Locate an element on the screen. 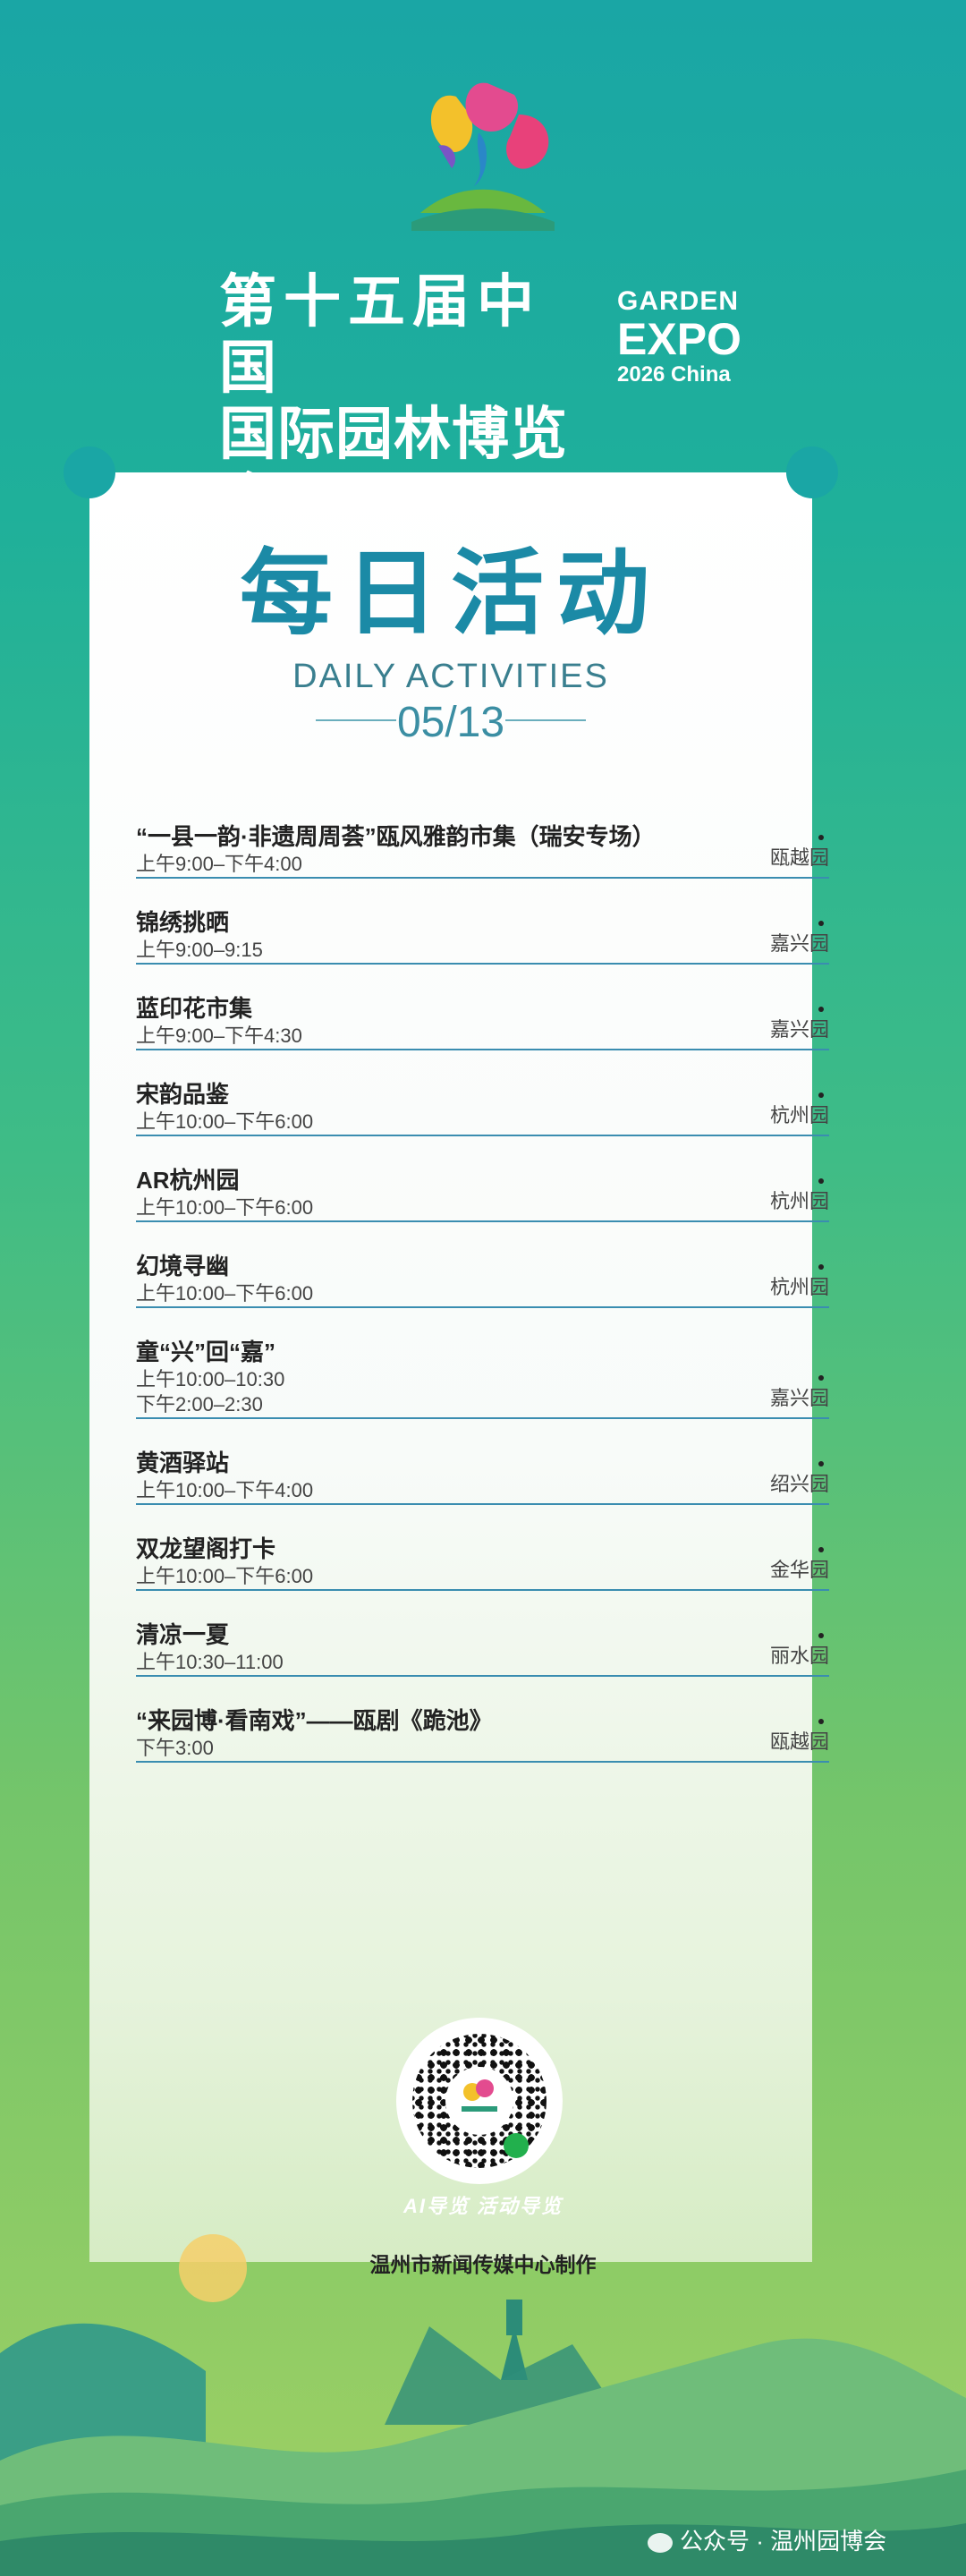 This screenshot has height=2576, width=966. card-header: 每日活动 DAILY ACTIVITIES is located at coordinates (450, 606).